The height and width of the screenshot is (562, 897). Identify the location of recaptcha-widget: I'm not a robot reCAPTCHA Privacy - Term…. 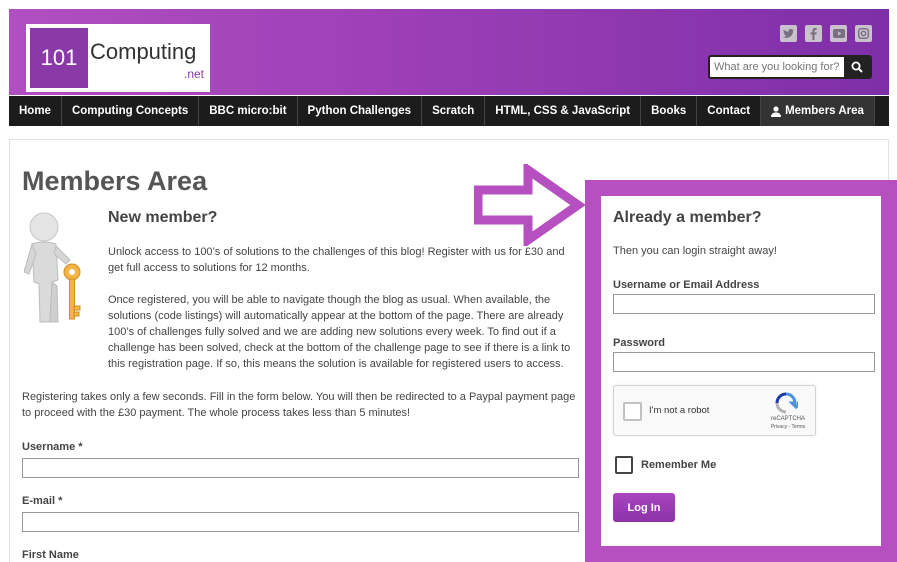
(714, 410).